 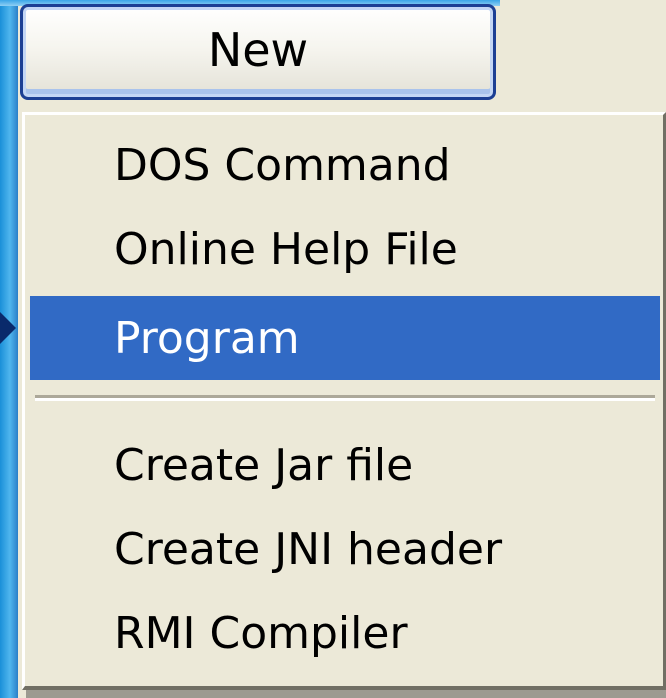 I want to click on menu-item-rmi-compiler: RMI Compiler, so click(x=345, y=633).